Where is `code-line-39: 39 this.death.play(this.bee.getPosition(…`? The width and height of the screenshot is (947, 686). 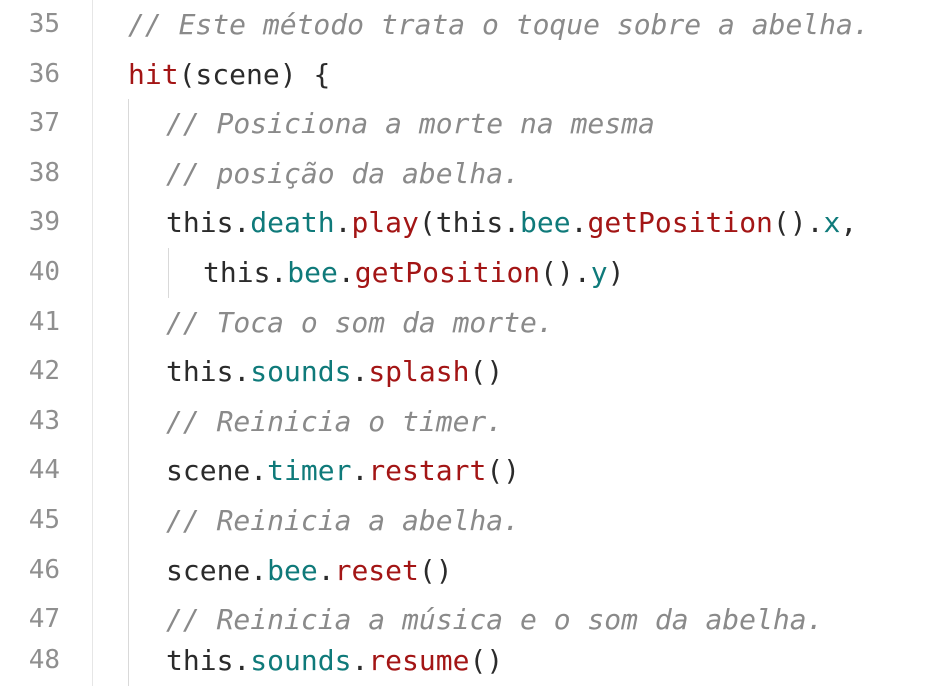 code-line-39: 39 this.death.play(this.bee.getPosition(… is located at coordinates (473, 223).